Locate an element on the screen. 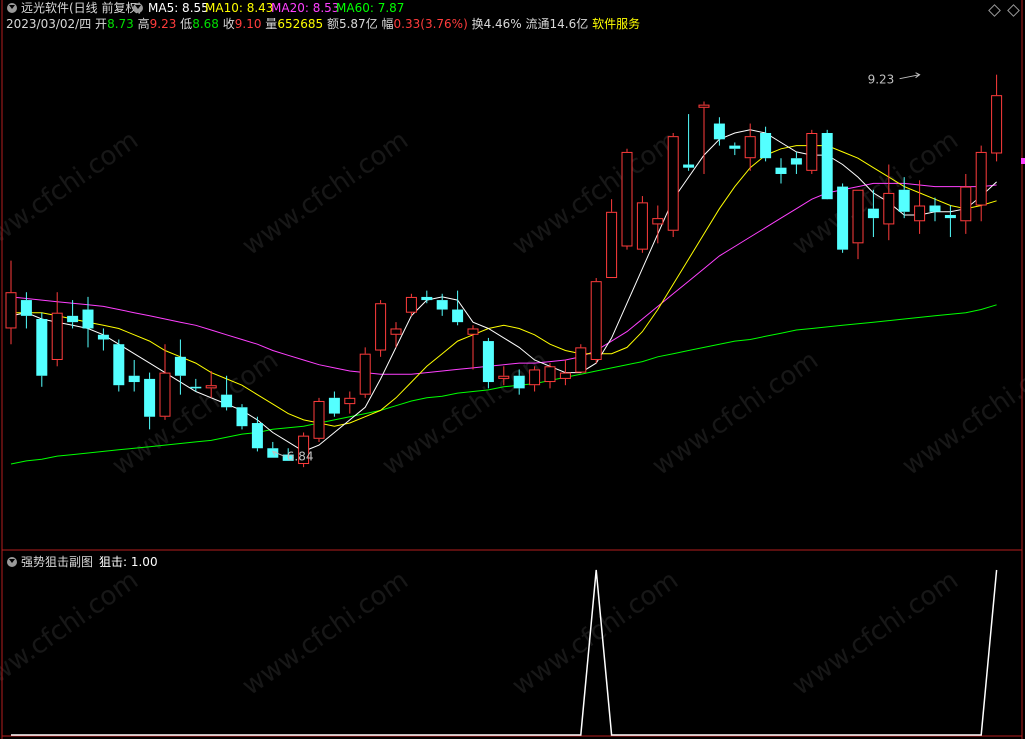  sub-chart-title: 强势狙击副图 is located at coordinates (57, 562).